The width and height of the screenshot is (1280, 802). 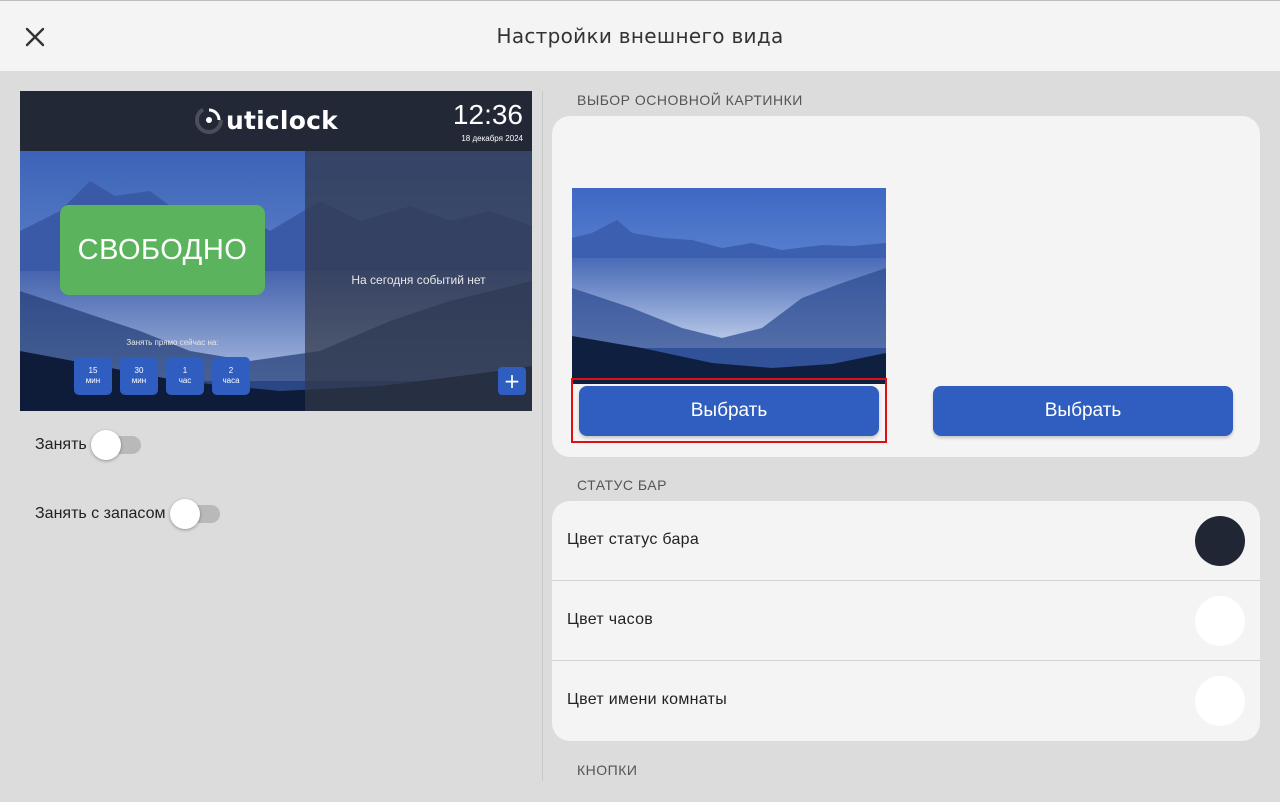 What do you see at coordinates (633, 539) in the screenshot?
I see `status-bar-color-label: Цвет статус бара` at bounding box center [633, 539].